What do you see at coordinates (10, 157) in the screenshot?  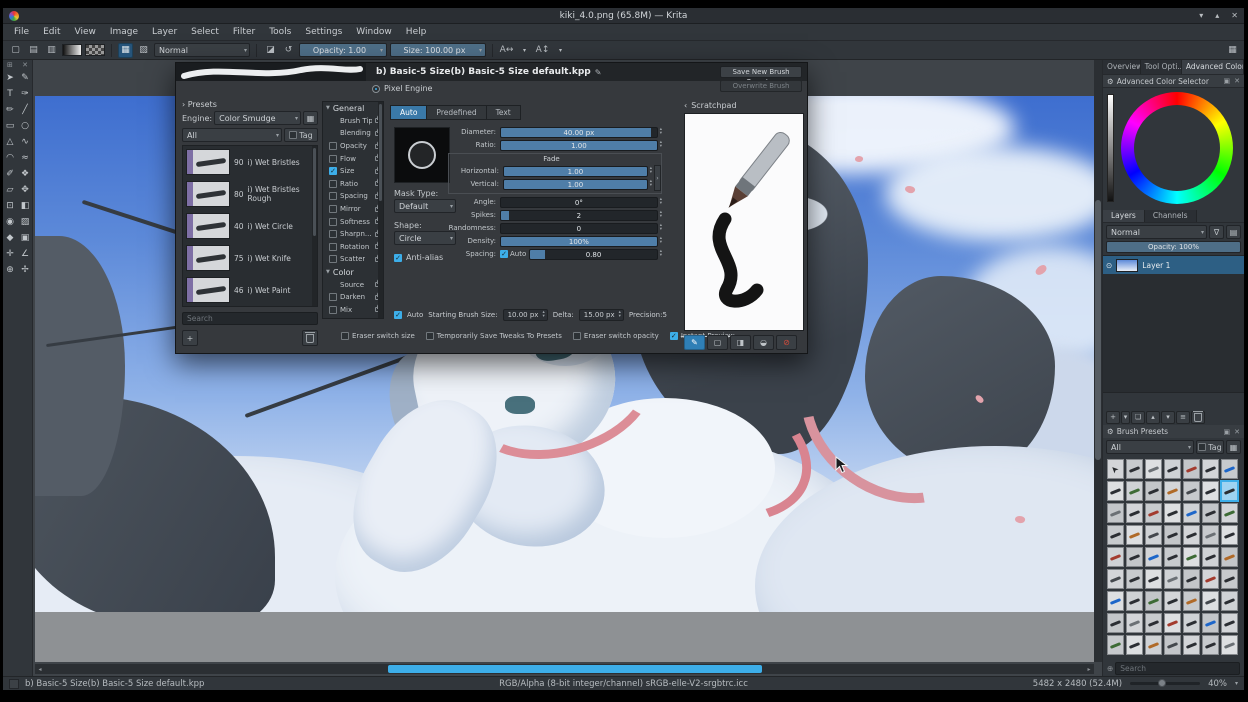 I see `bezier-curve-tool-icon: ◠` at bounding box center [10, 157].